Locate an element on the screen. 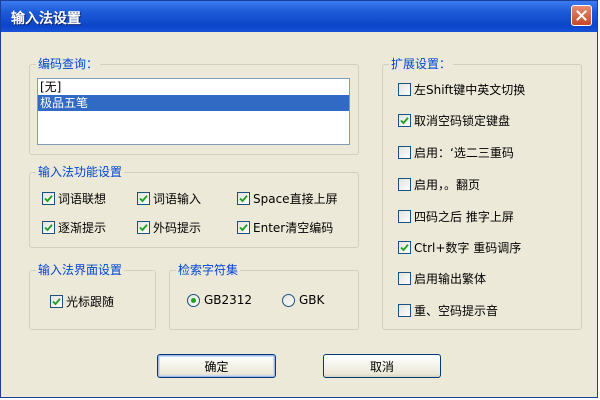 This screenshot has width=600, height=400. checkbox-label: 逐渐提示 is located at coordinates (82, 228).